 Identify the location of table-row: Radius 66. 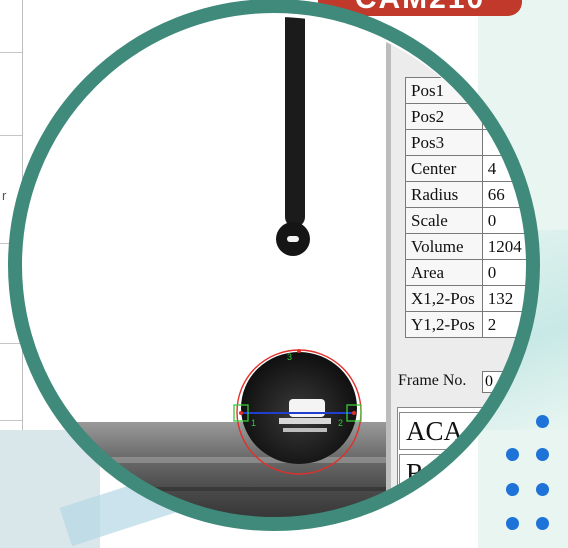
(468, 194).